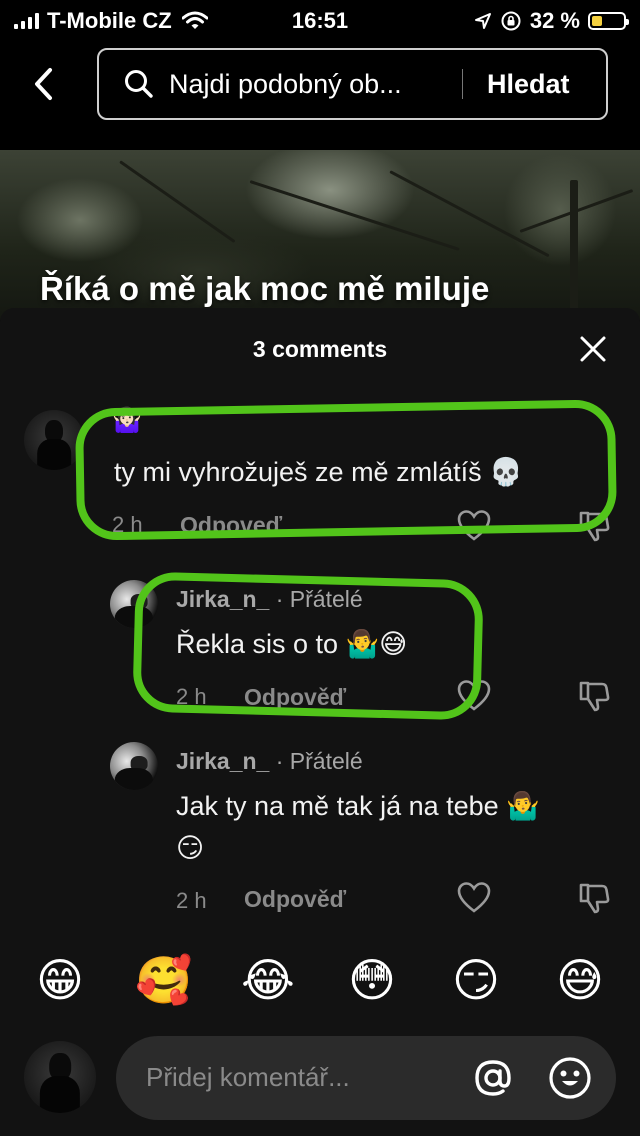  What do you see at coordinates (318, 472) in the screenshot?
I see `comment-text: ty mi vyhrožuješ ze mě zmlátíš 💀` at bounding box center [318, 472].